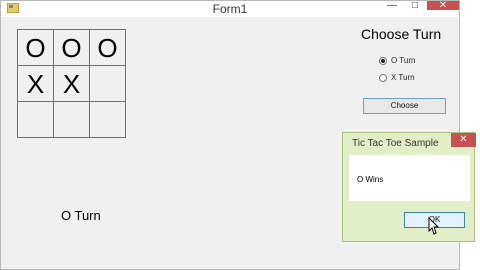  What do you see at coordinates (404, 106) in the screenshot?
I see `choose-button: Choose` at bounding box center [404, 106].